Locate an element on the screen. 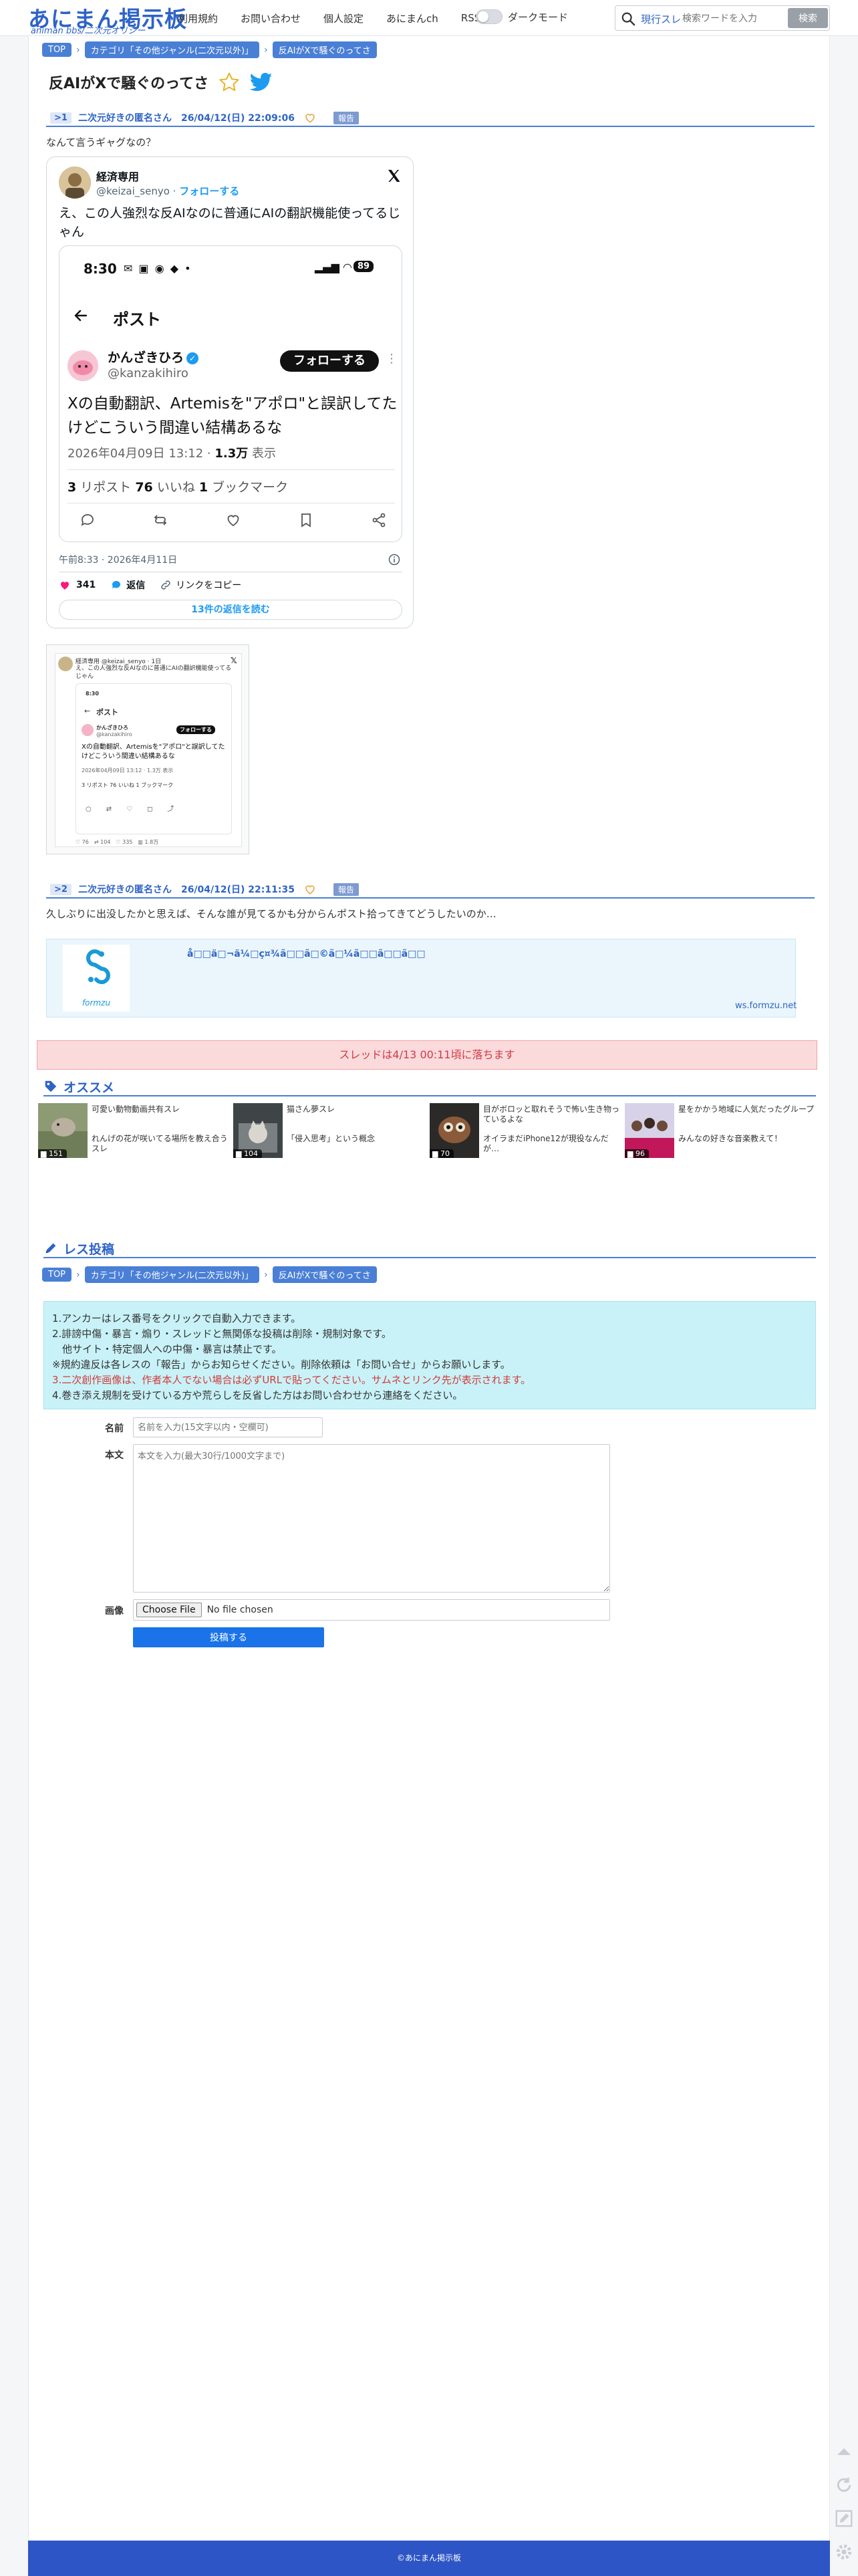 The height and width of the screenshot is (2576, 858). nav-animanch: あにまんch is located at coordinates (412, 18).